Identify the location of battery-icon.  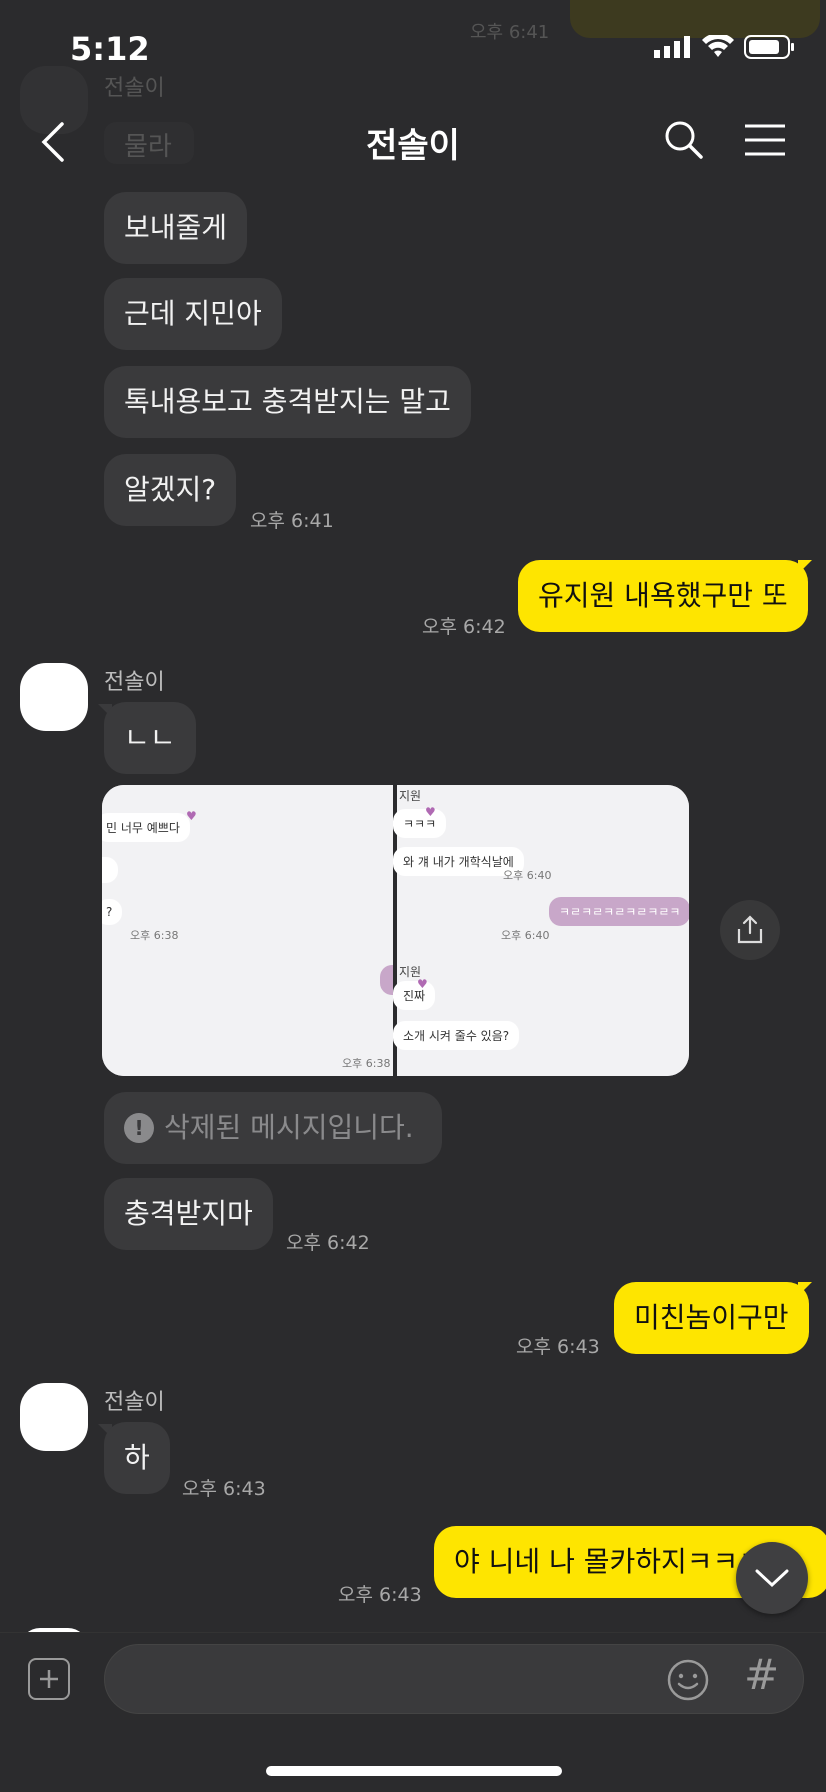
(769, 47).